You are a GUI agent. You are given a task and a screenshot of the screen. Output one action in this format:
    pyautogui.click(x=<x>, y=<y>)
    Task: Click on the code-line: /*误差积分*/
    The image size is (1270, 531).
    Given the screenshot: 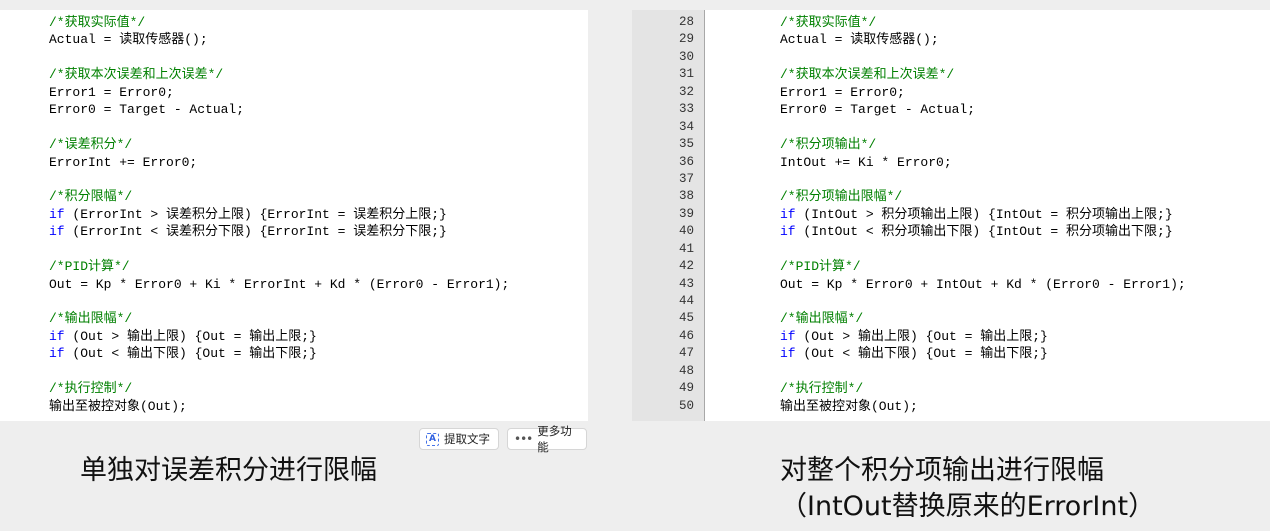 What is the action you would take?
    pyautogui.click(x=91, y=145)
    